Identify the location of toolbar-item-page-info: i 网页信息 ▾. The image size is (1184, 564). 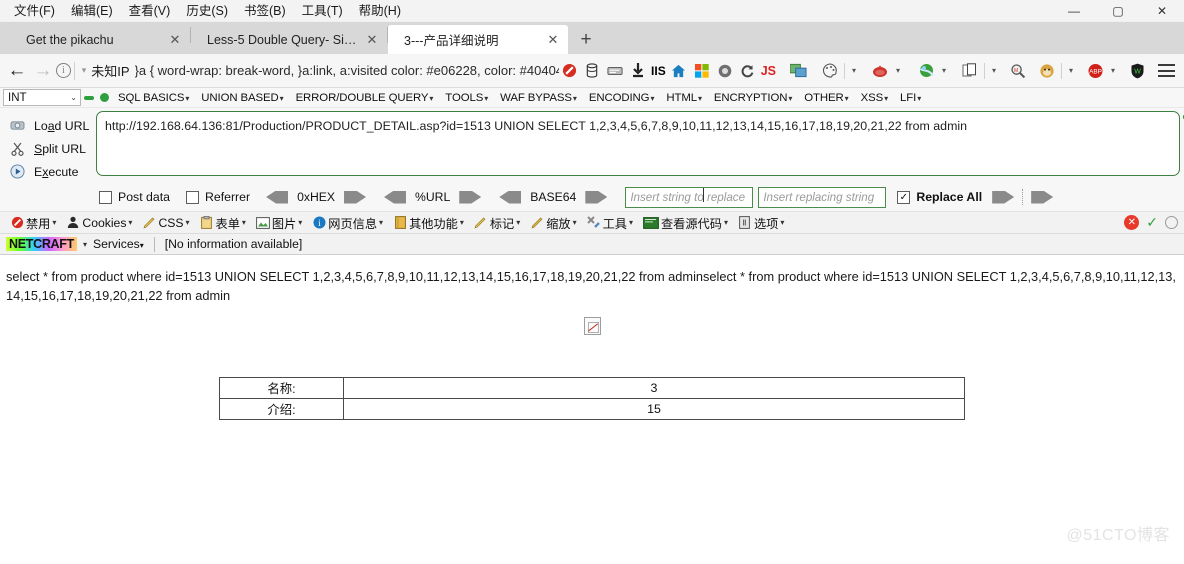
(347, 223).